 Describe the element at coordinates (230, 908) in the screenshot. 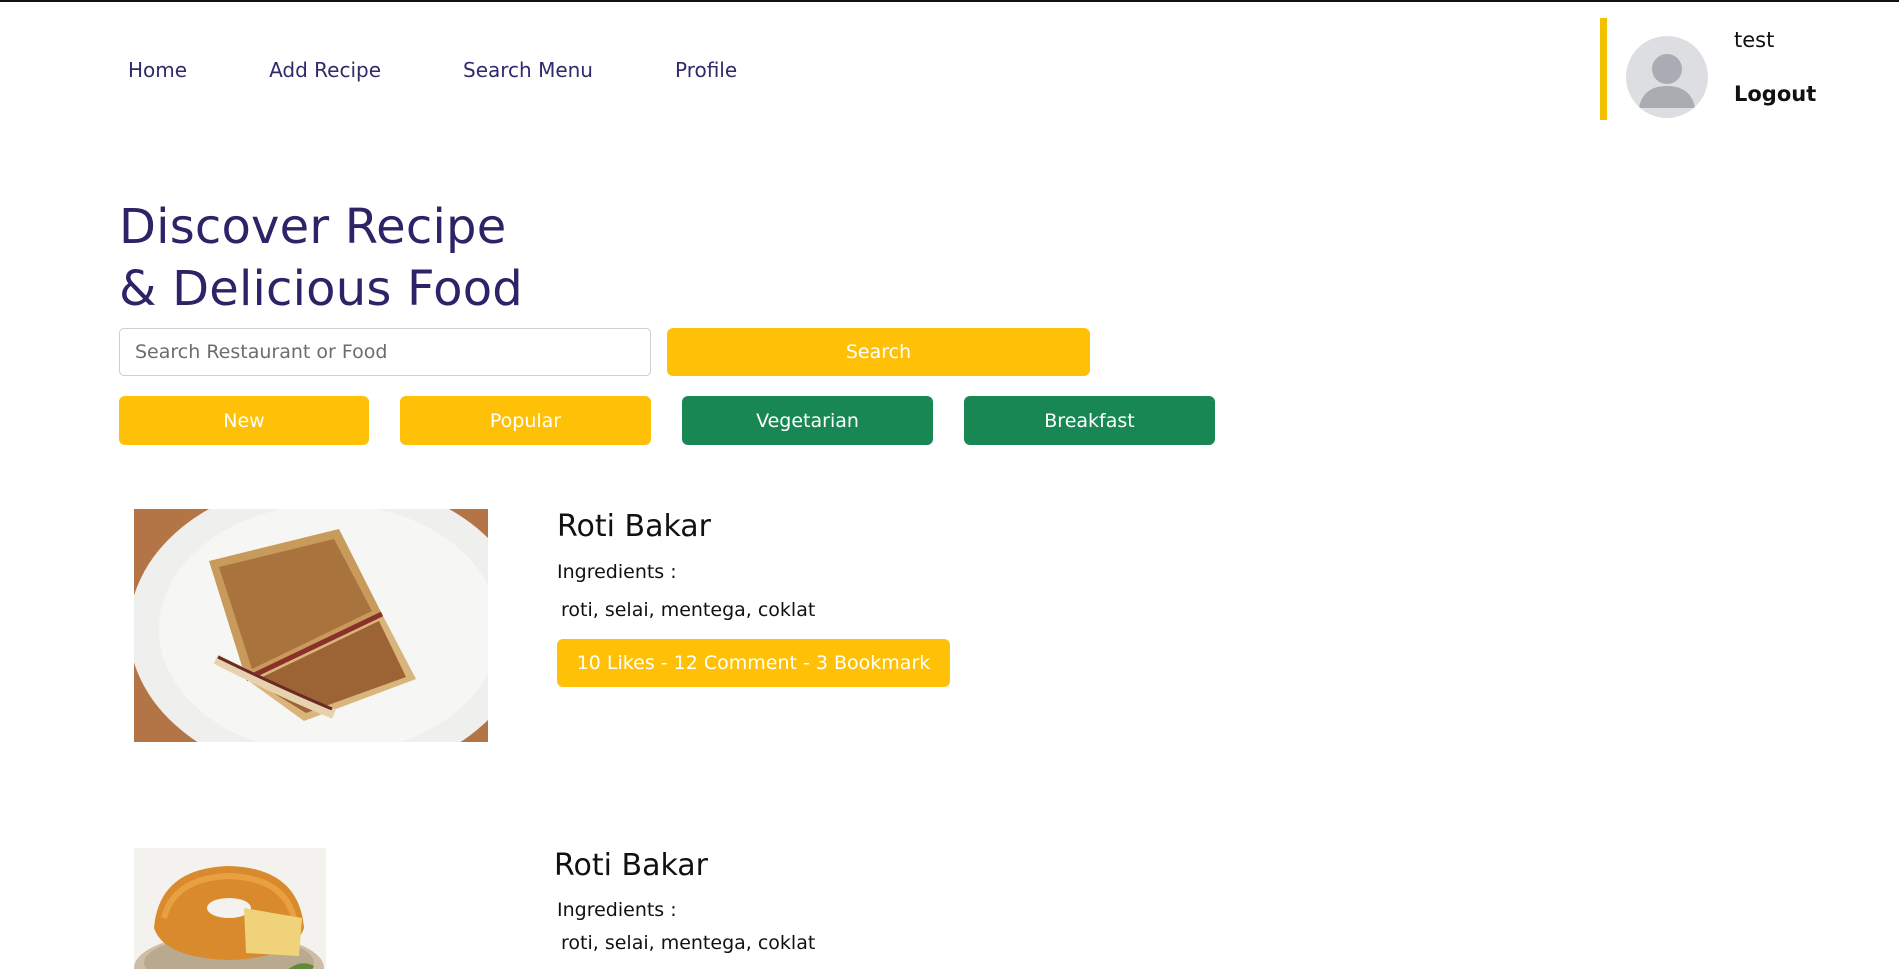

I see `recipe-image-cake` at that location.